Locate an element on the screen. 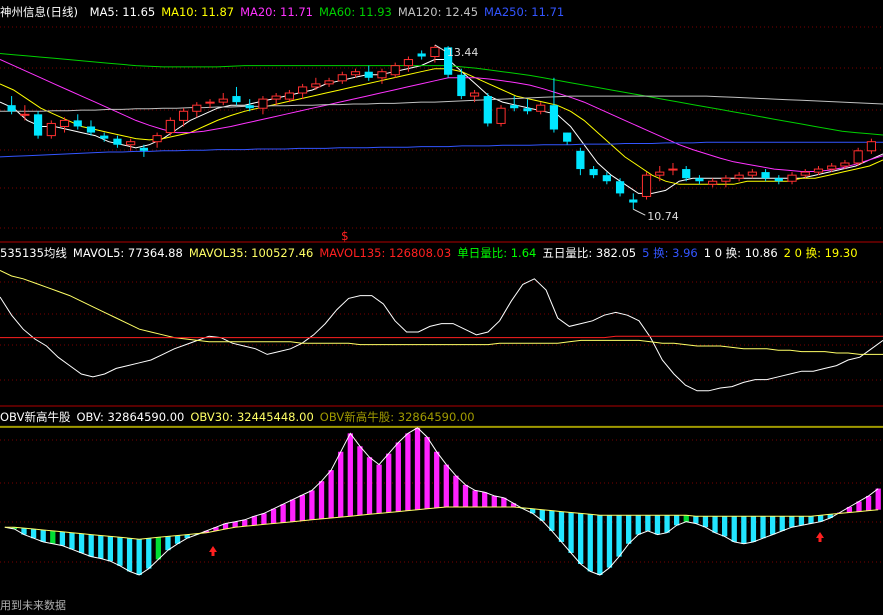 The image size is (883, 615). high-label: 13.44 is located at coordinates (463, 52).